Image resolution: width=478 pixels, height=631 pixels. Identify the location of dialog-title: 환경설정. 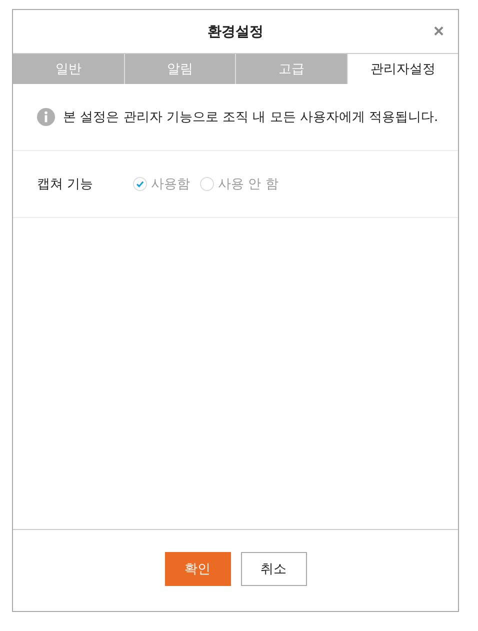
(236, 31).